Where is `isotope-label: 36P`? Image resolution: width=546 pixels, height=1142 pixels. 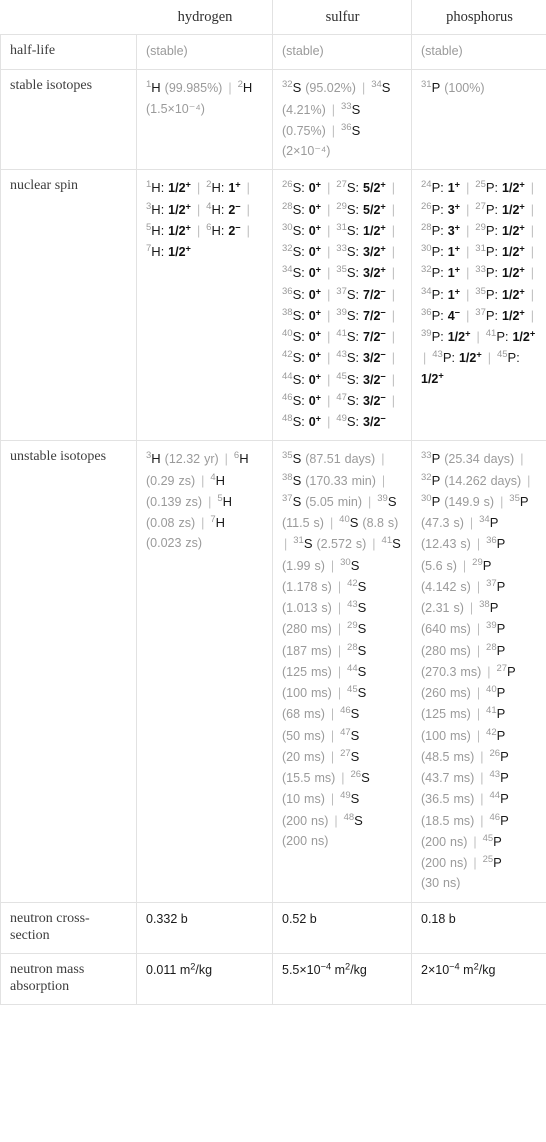
isotope-label: 36P is located at coordinates (496, 543).